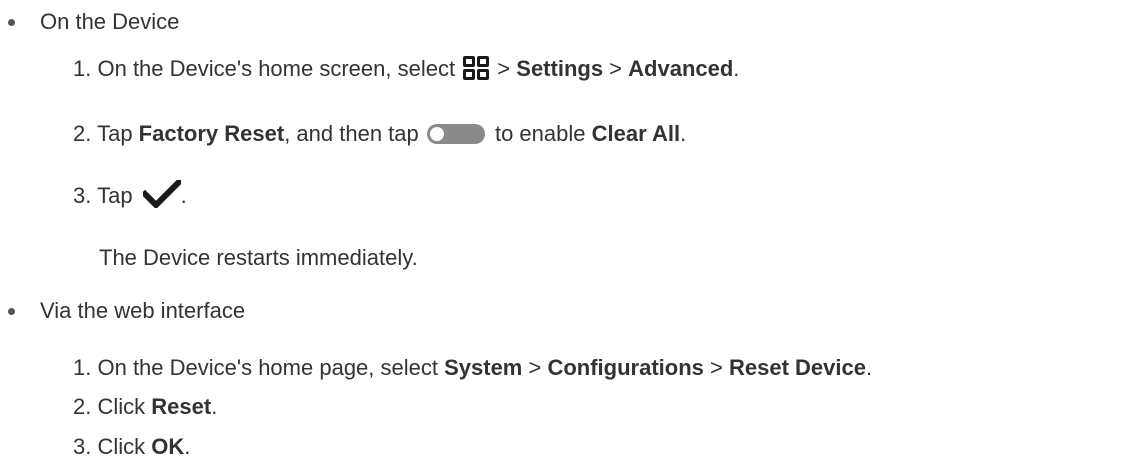 This screenshot has height=474, width=1136. What do you see at coordinates (11, 22) in the screenshot?
I see `bullet-on-device` at bounding box center [11, 22].